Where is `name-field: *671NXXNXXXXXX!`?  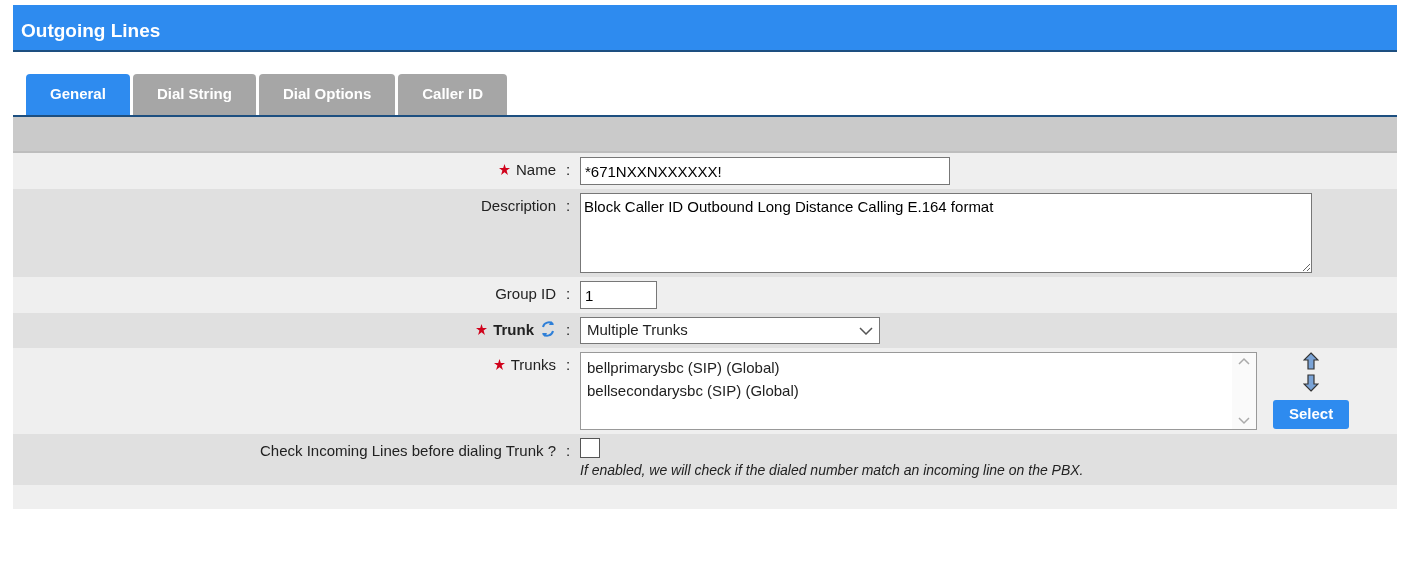
name-field: *671NXXNXXXXXX! is located at coordinates (765, 171).